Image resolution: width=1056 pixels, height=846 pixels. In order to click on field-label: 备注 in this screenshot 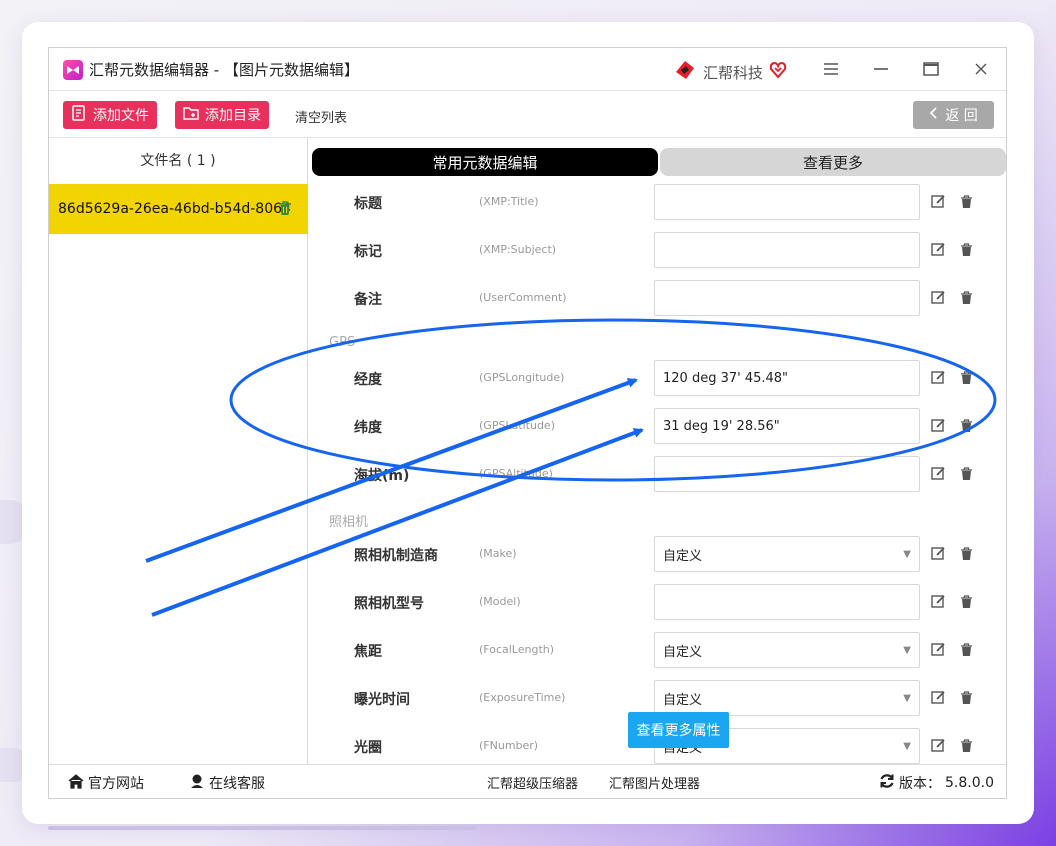, I will do `click(368, 300)`.